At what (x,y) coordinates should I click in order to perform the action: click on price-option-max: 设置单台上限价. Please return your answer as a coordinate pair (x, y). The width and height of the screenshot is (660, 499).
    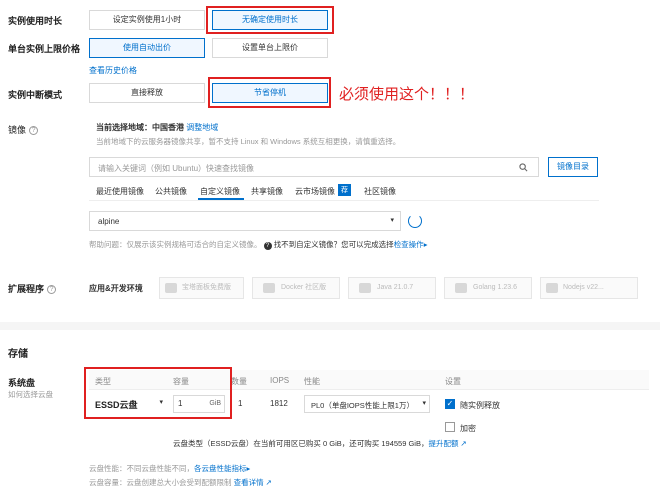
    Looking at the image, I should click on (270, 48).